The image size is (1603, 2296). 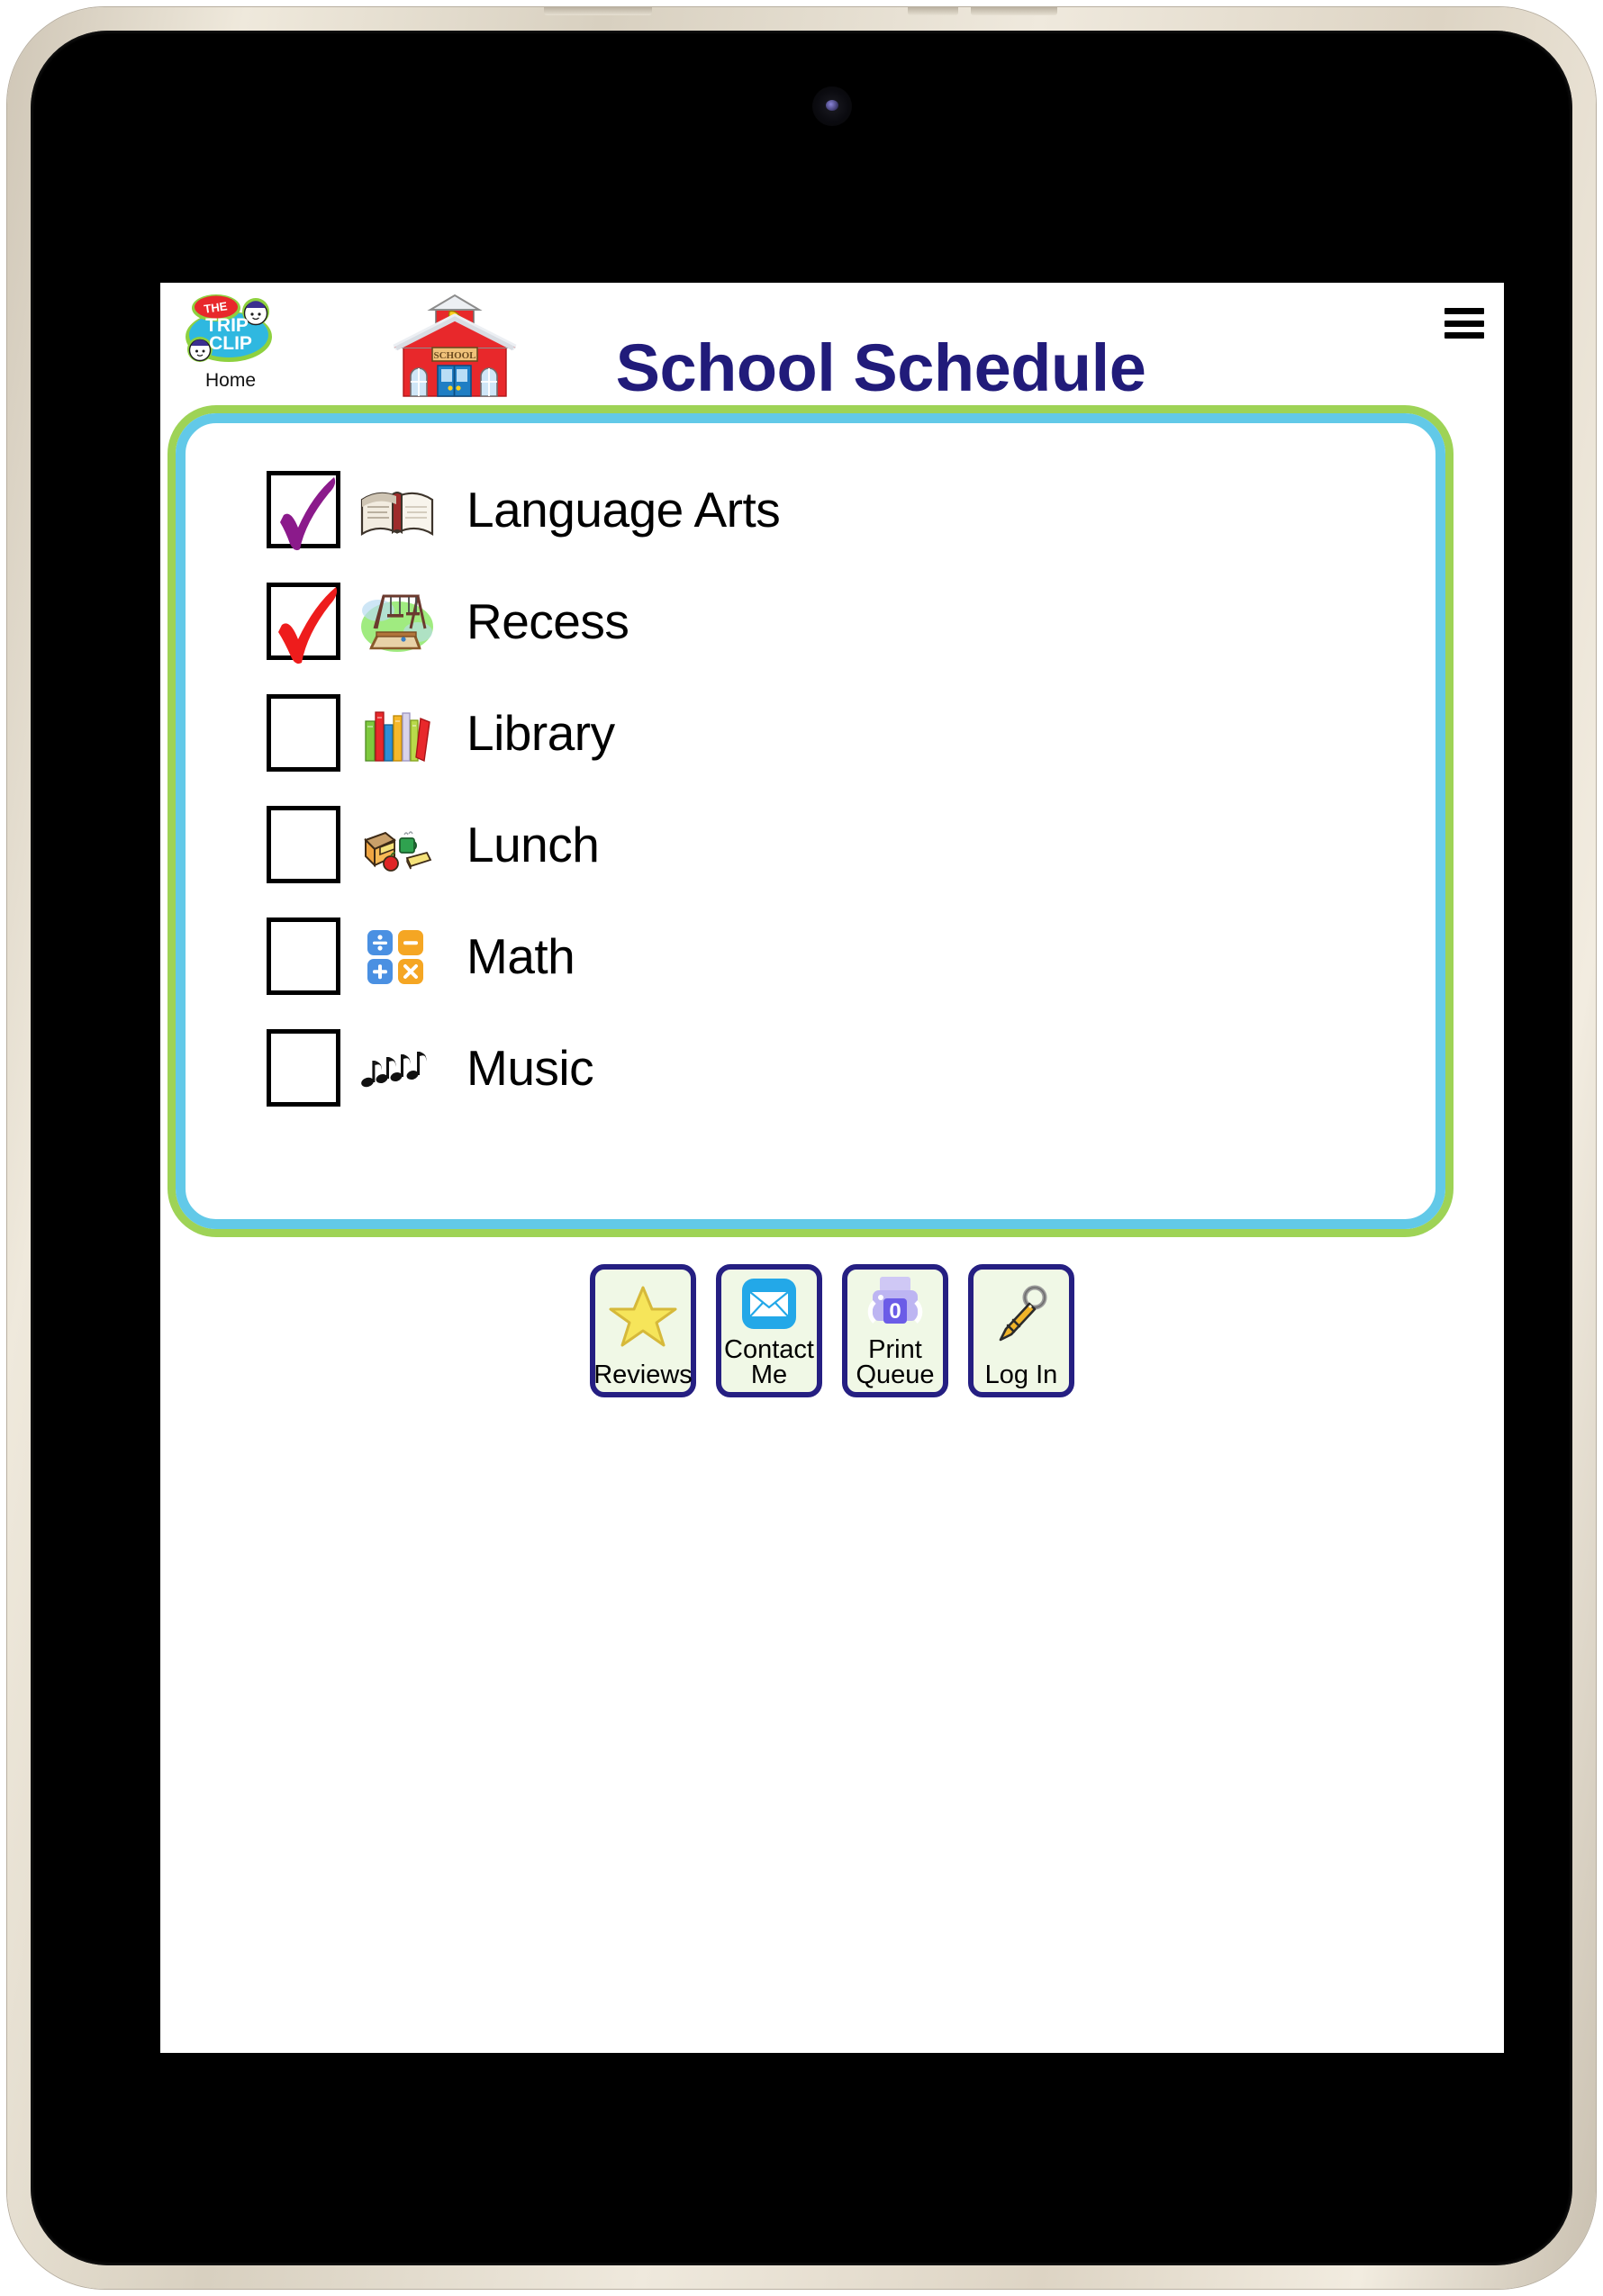 What do you see at coordinates (303, 956) in the screenshot?
I see `checkbox-math` at bounding box center [303, 956].